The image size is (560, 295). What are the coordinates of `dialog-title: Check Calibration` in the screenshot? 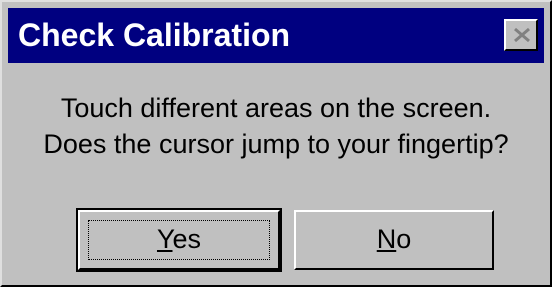 It's located at (154, 35).